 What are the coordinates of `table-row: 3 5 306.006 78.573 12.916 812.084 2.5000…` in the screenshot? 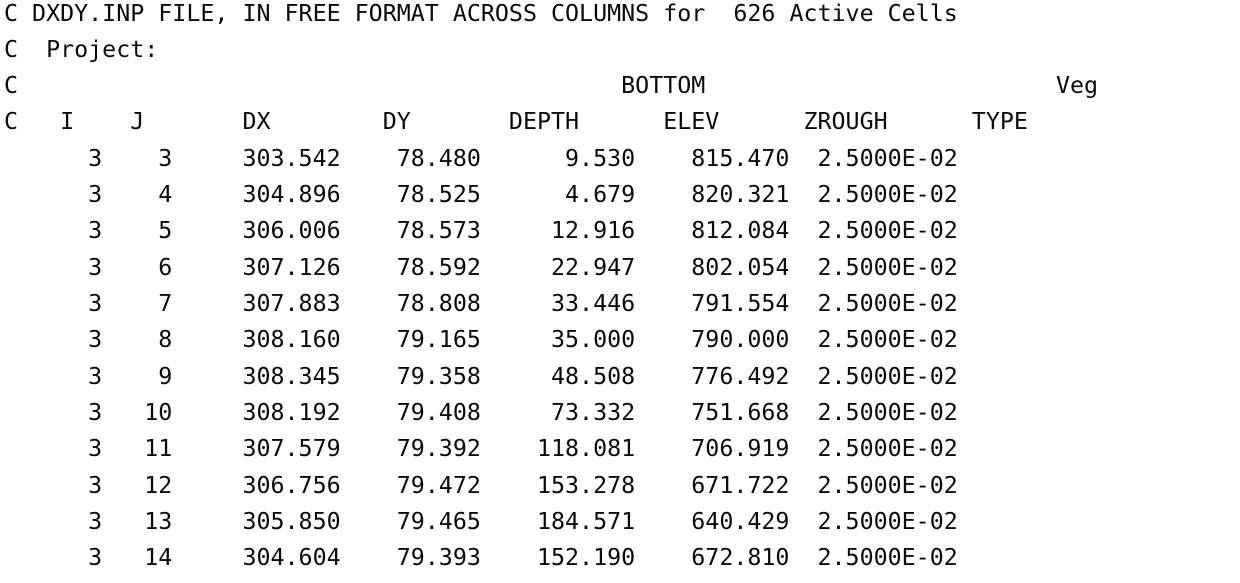 It's located at (481, 230).